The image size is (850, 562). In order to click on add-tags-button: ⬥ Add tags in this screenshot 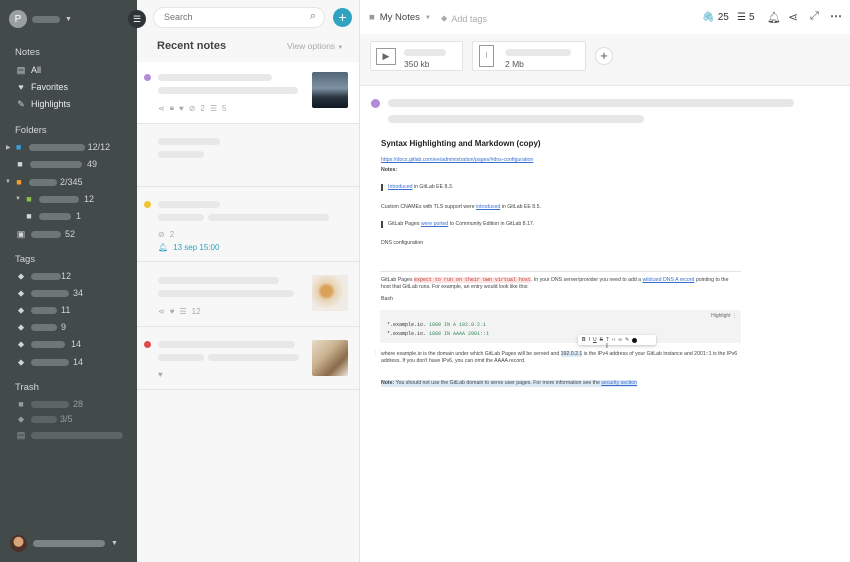, I will do `click(464, 18)`.